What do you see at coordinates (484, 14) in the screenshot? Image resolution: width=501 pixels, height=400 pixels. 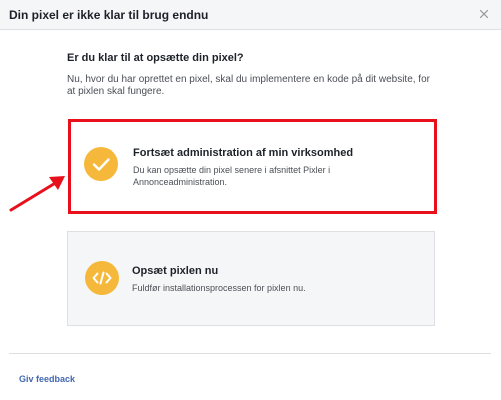 I see `close-icon` at bounding box center [484, 14].